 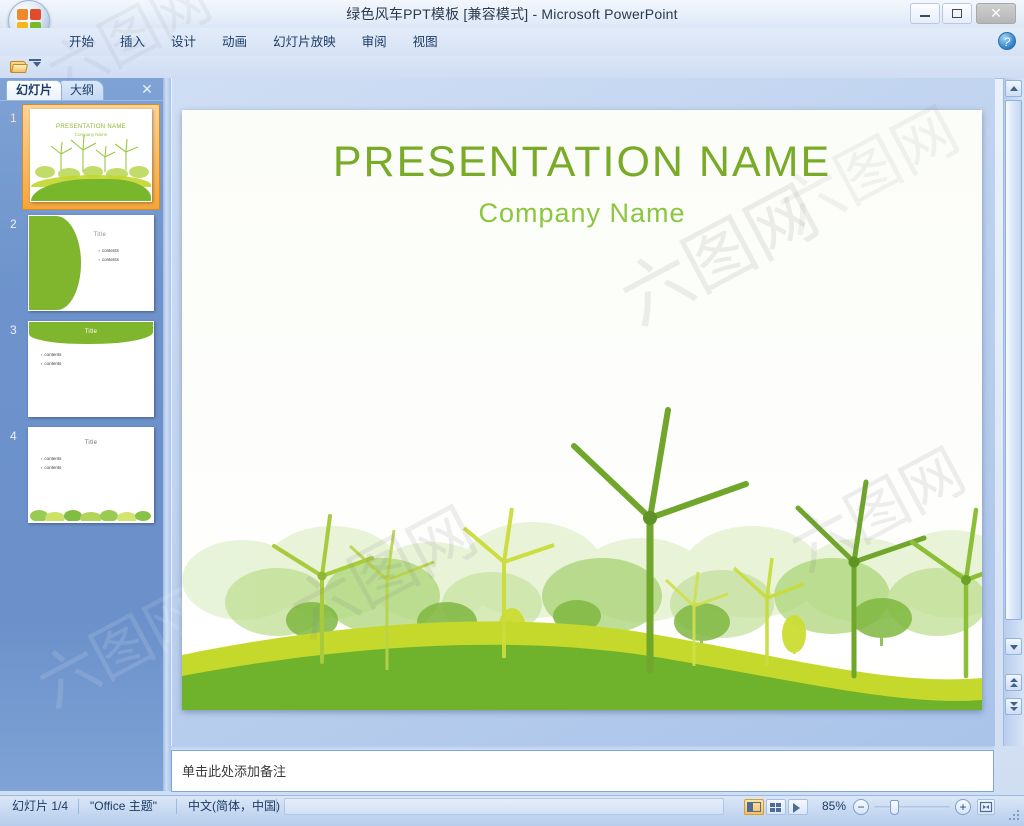 What do you see at coordinates (963, 807) in the screenshot?
I see `zoom-in-button: +` at bounding box center [963, 807].